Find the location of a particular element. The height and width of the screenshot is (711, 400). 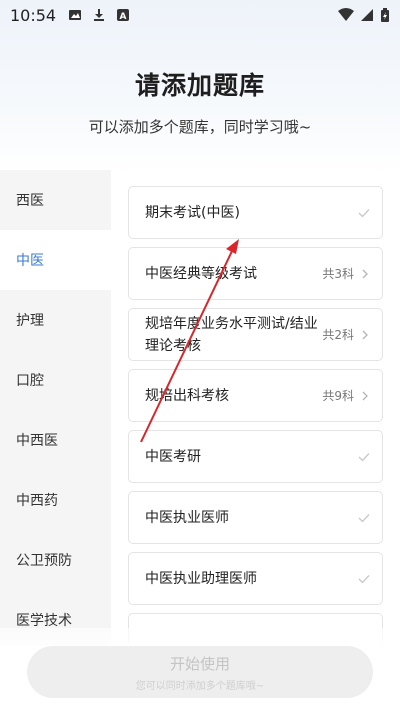

sidebar-item-zhongxiyi: 中西医 is located at coordinates (55, 440).